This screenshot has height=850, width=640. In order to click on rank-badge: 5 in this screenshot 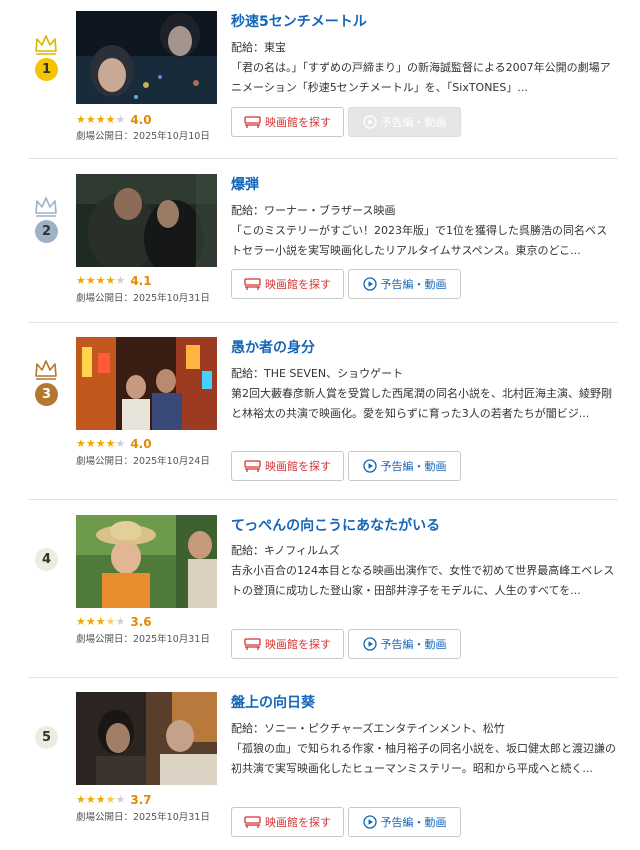, I will do `click(46, 737)`.